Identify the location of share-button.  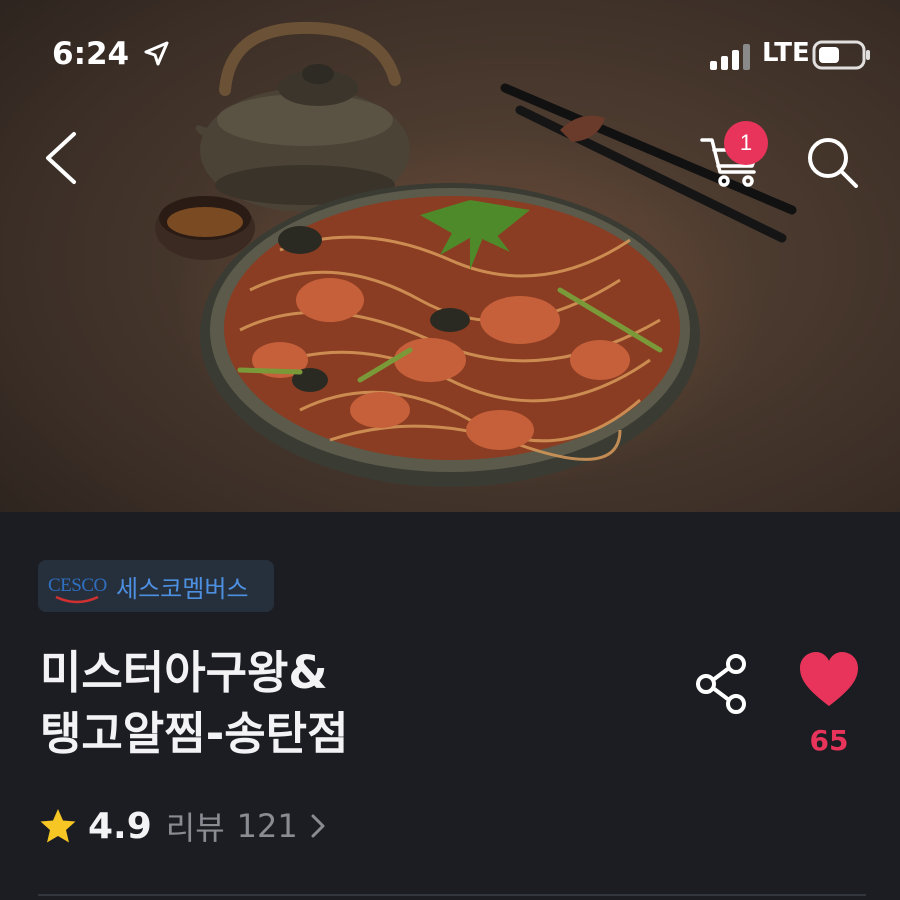
(722, 684).